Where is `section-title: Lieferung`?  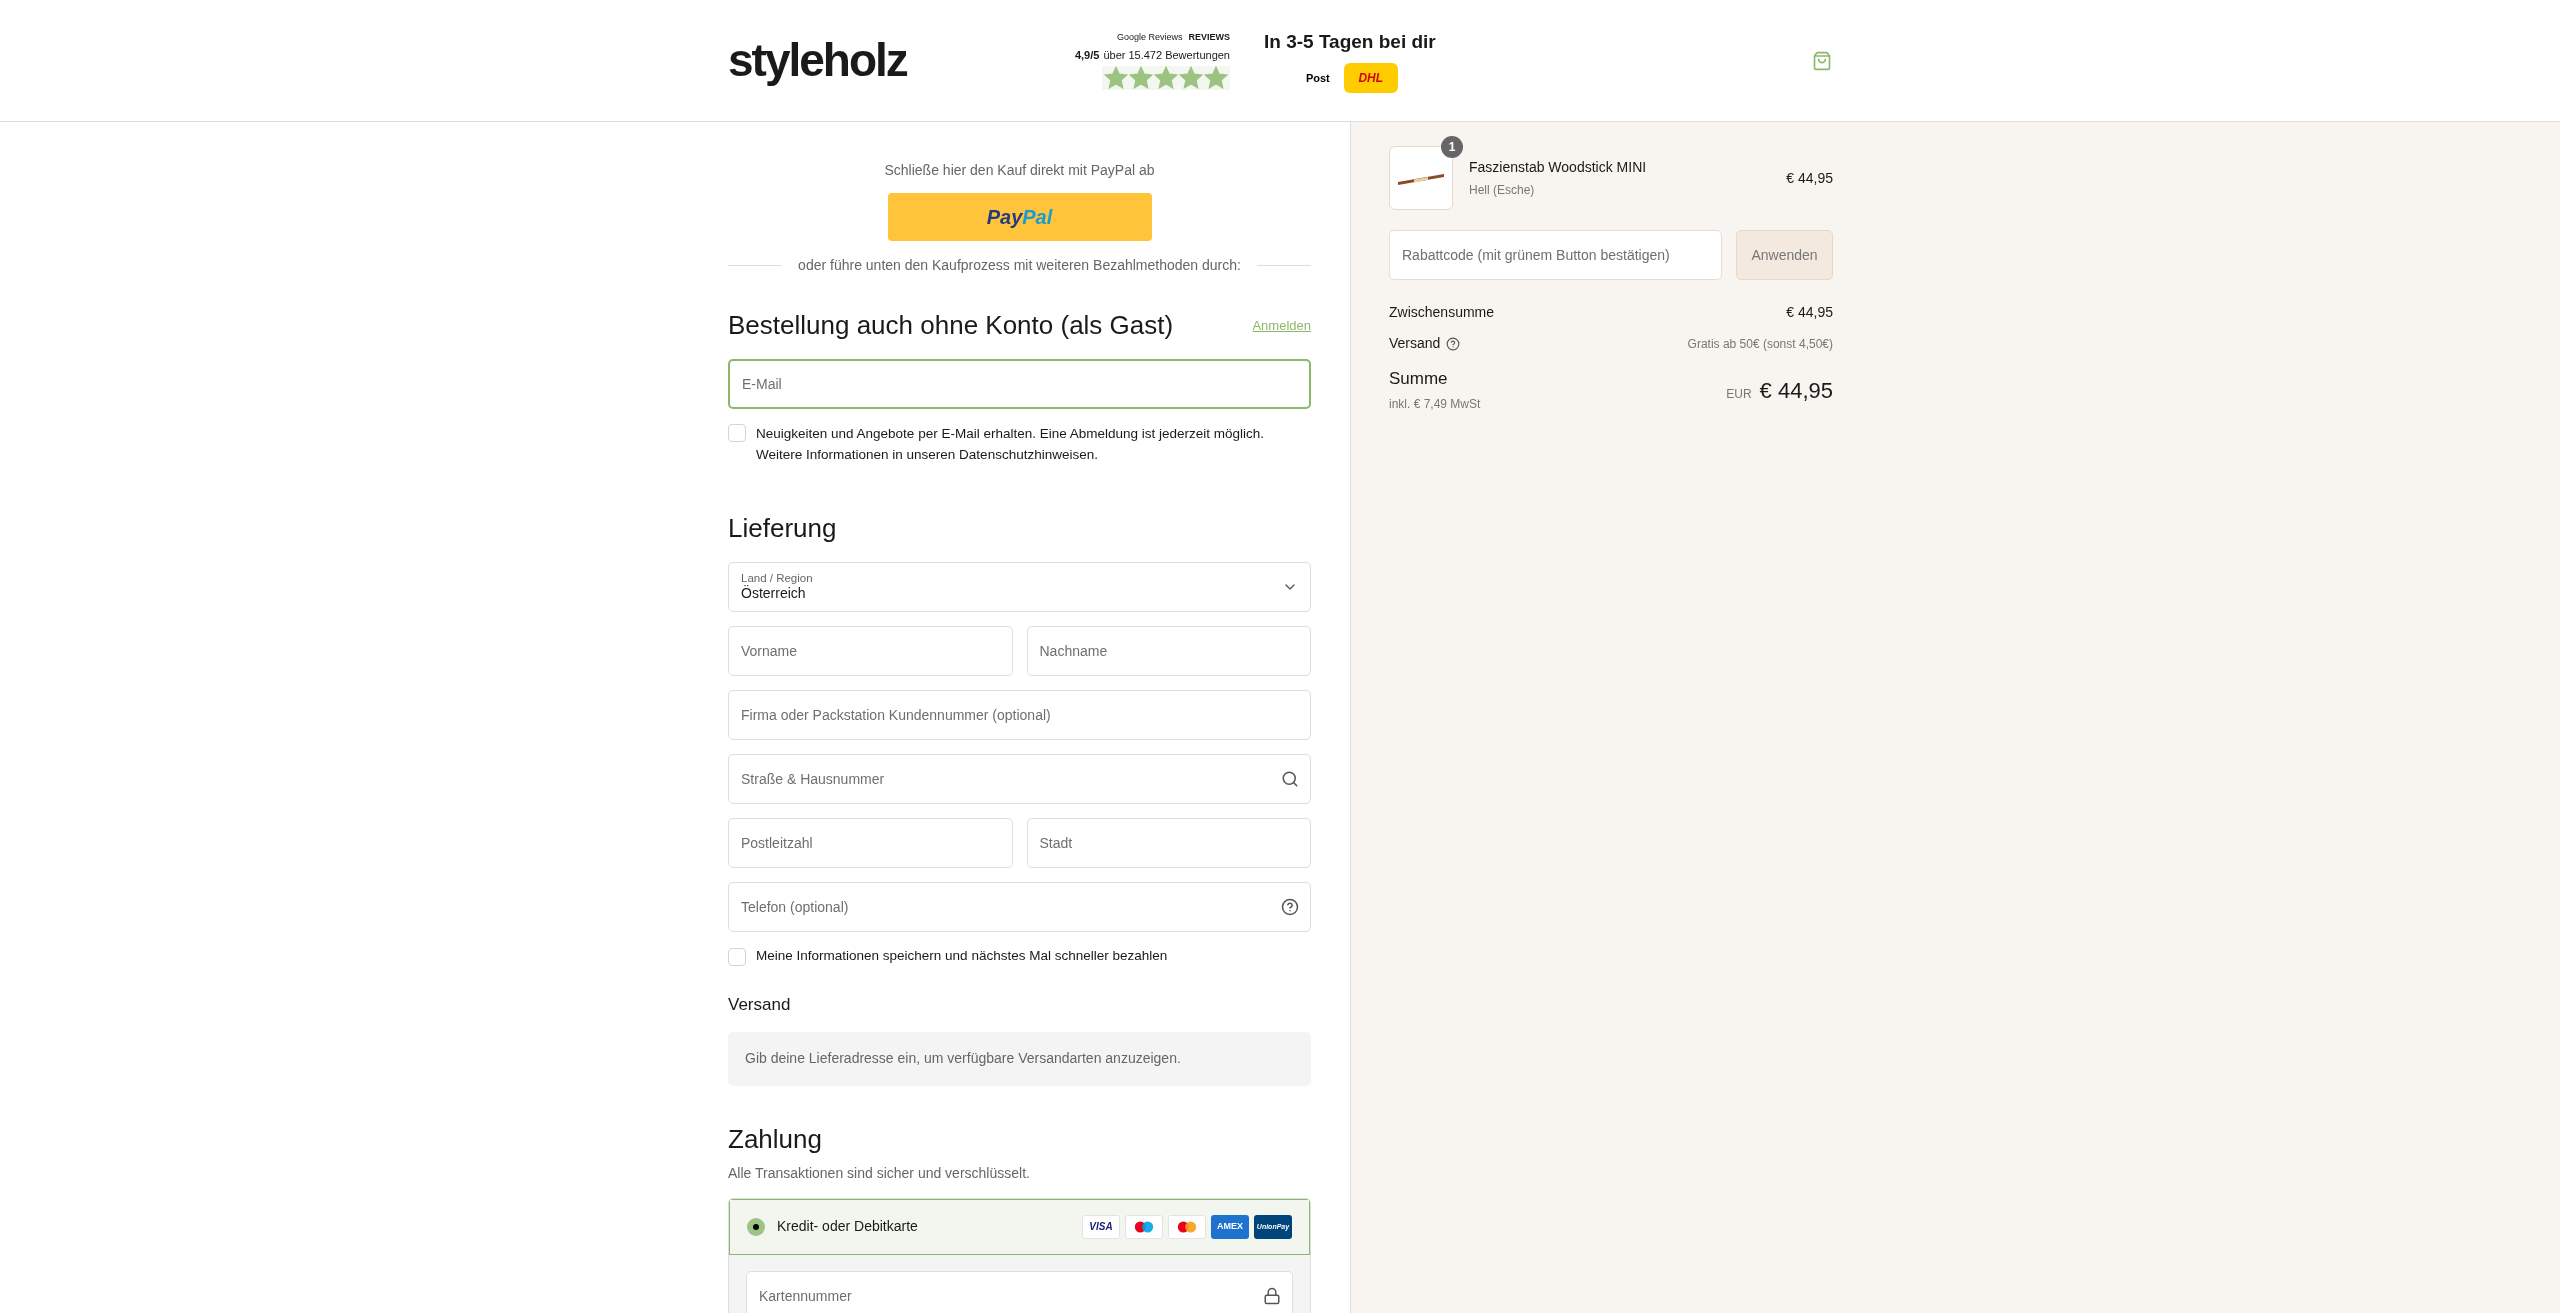 section-title: Lieferung is located at coordinates (783, 528).